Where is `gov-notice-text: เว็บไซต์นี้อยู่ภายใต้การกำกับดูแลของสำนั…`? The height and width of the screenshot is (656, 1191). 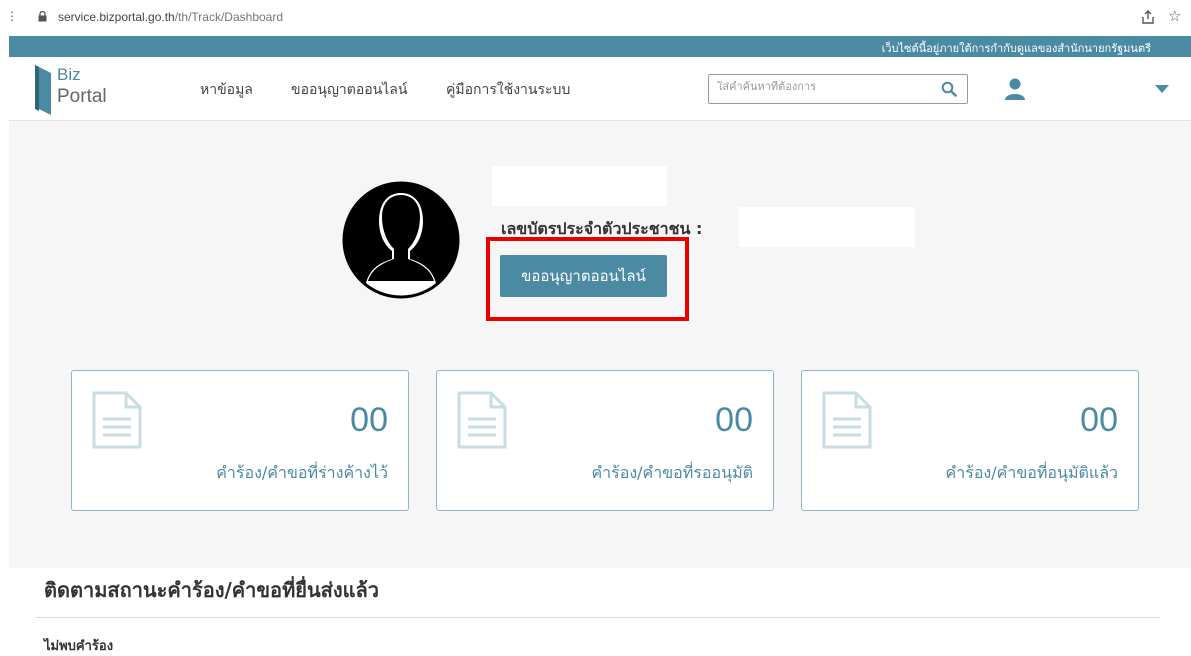 gov-notice-text: เว็บไซต์นี้อยู่ภายใต้การกำกับดูแลของสำนั… is located at coordinates (1016, 49).